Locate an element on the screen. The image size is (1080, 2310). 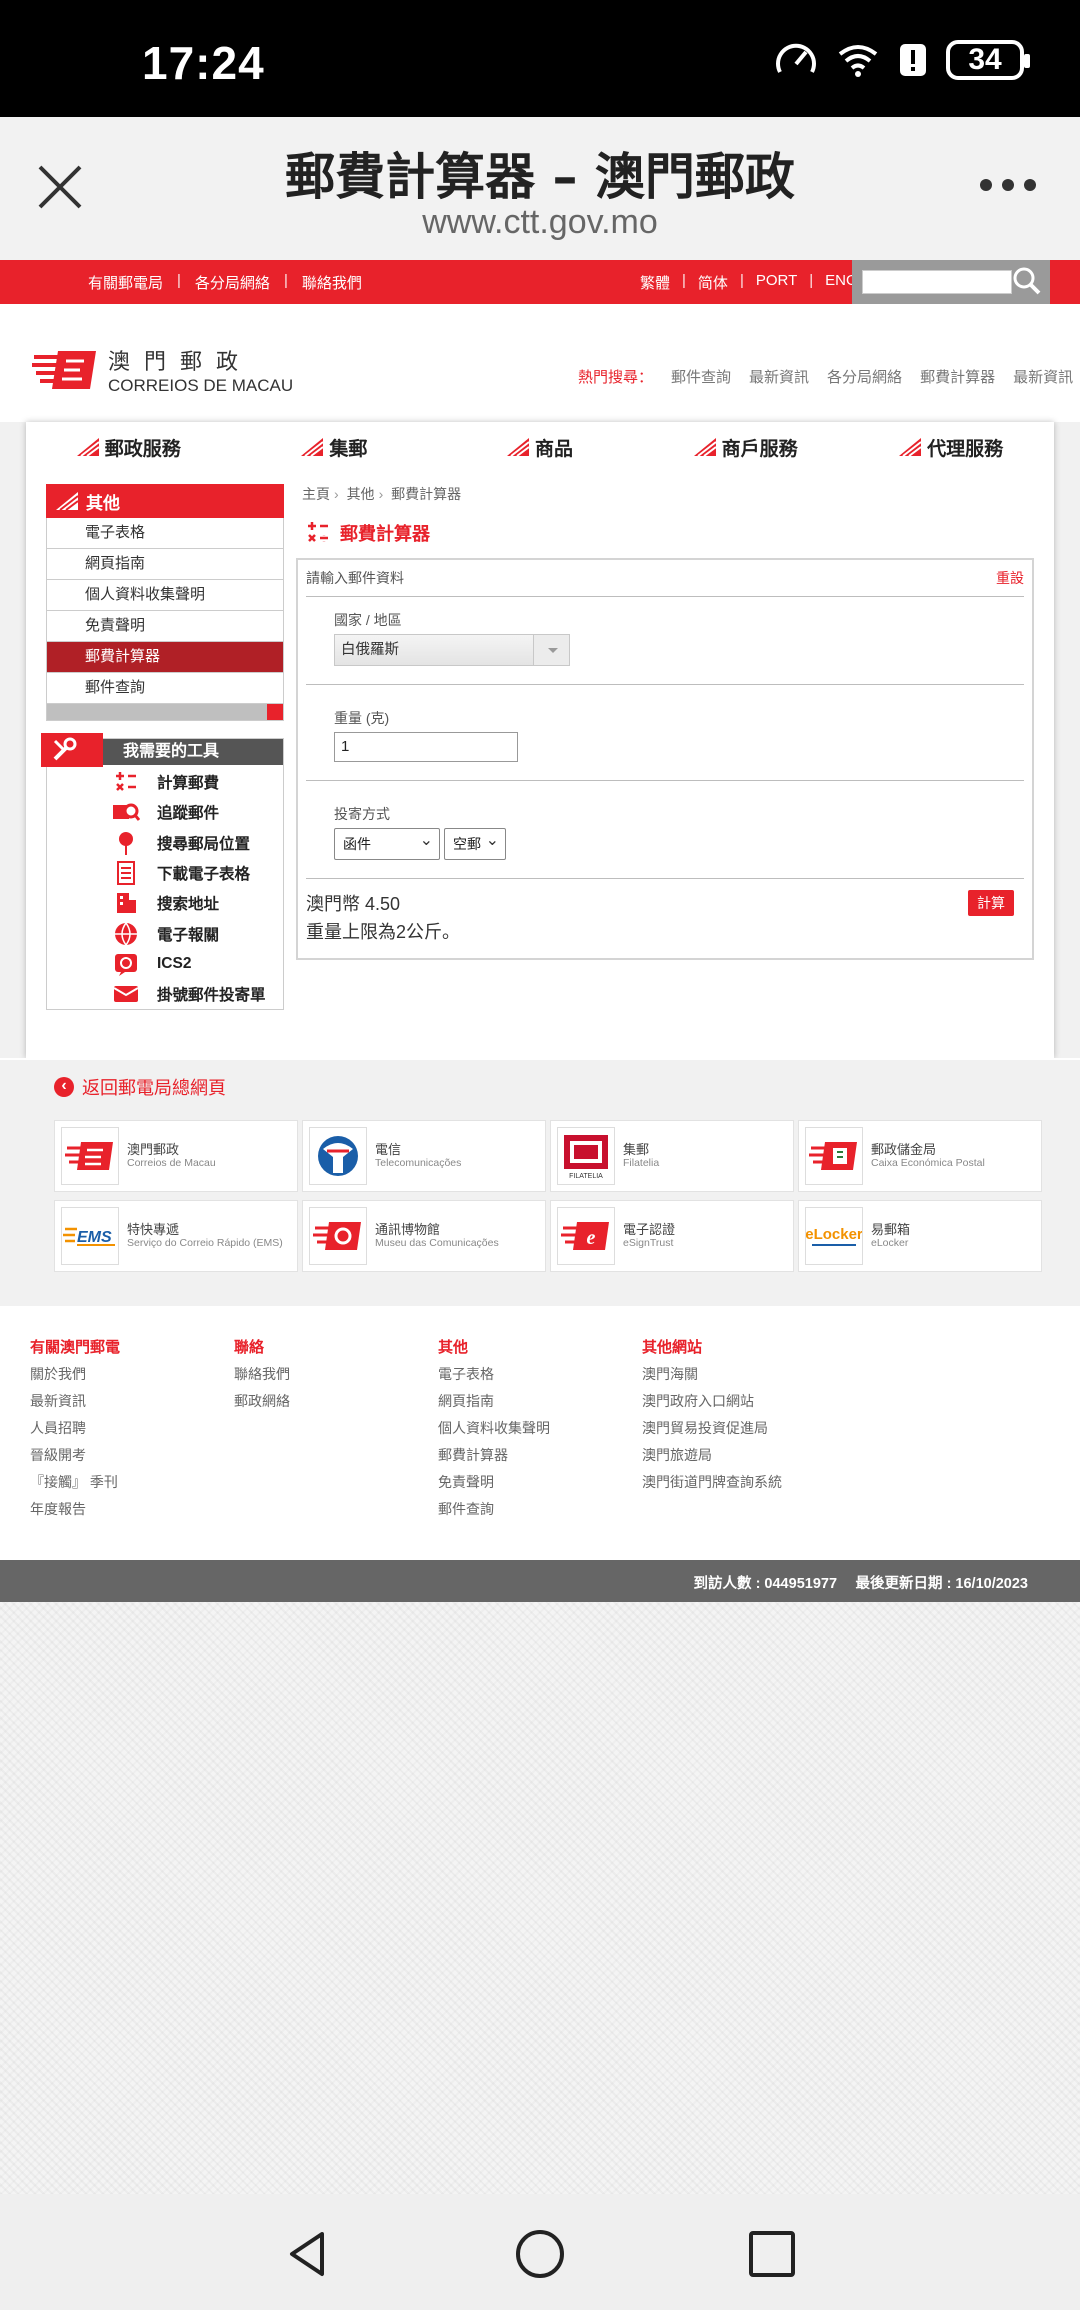
hot-search-link: 郵費計算器 is located at coordinates (957, 376).